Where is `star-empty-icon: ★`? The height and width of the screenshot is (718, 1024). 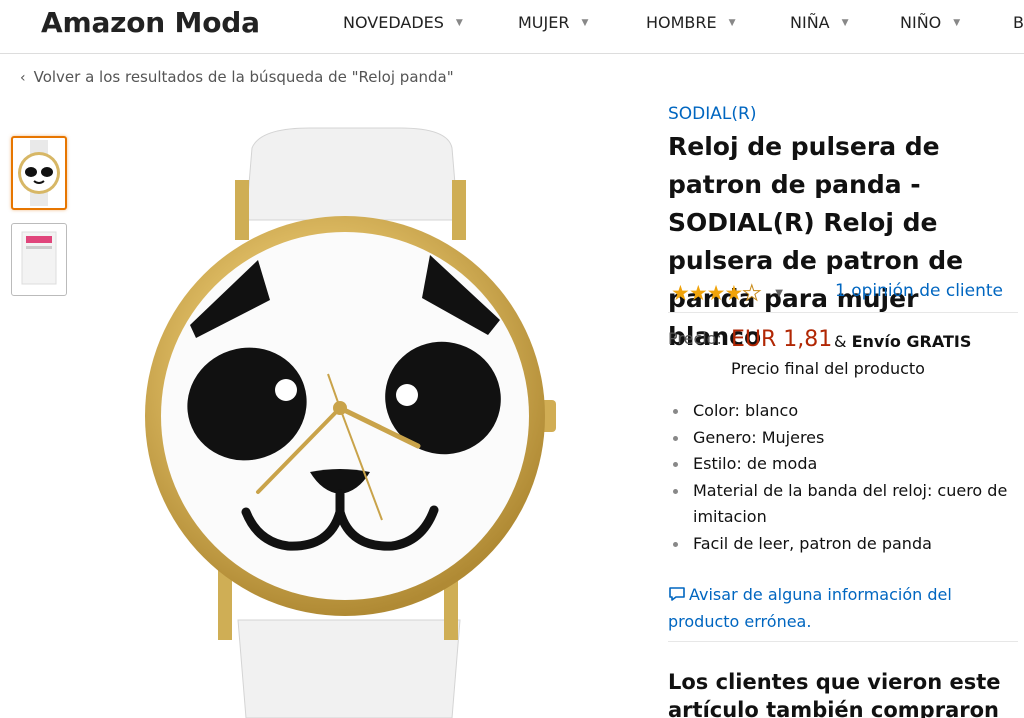
star-empty-icon: ★ is located at coordinates (752, 293).